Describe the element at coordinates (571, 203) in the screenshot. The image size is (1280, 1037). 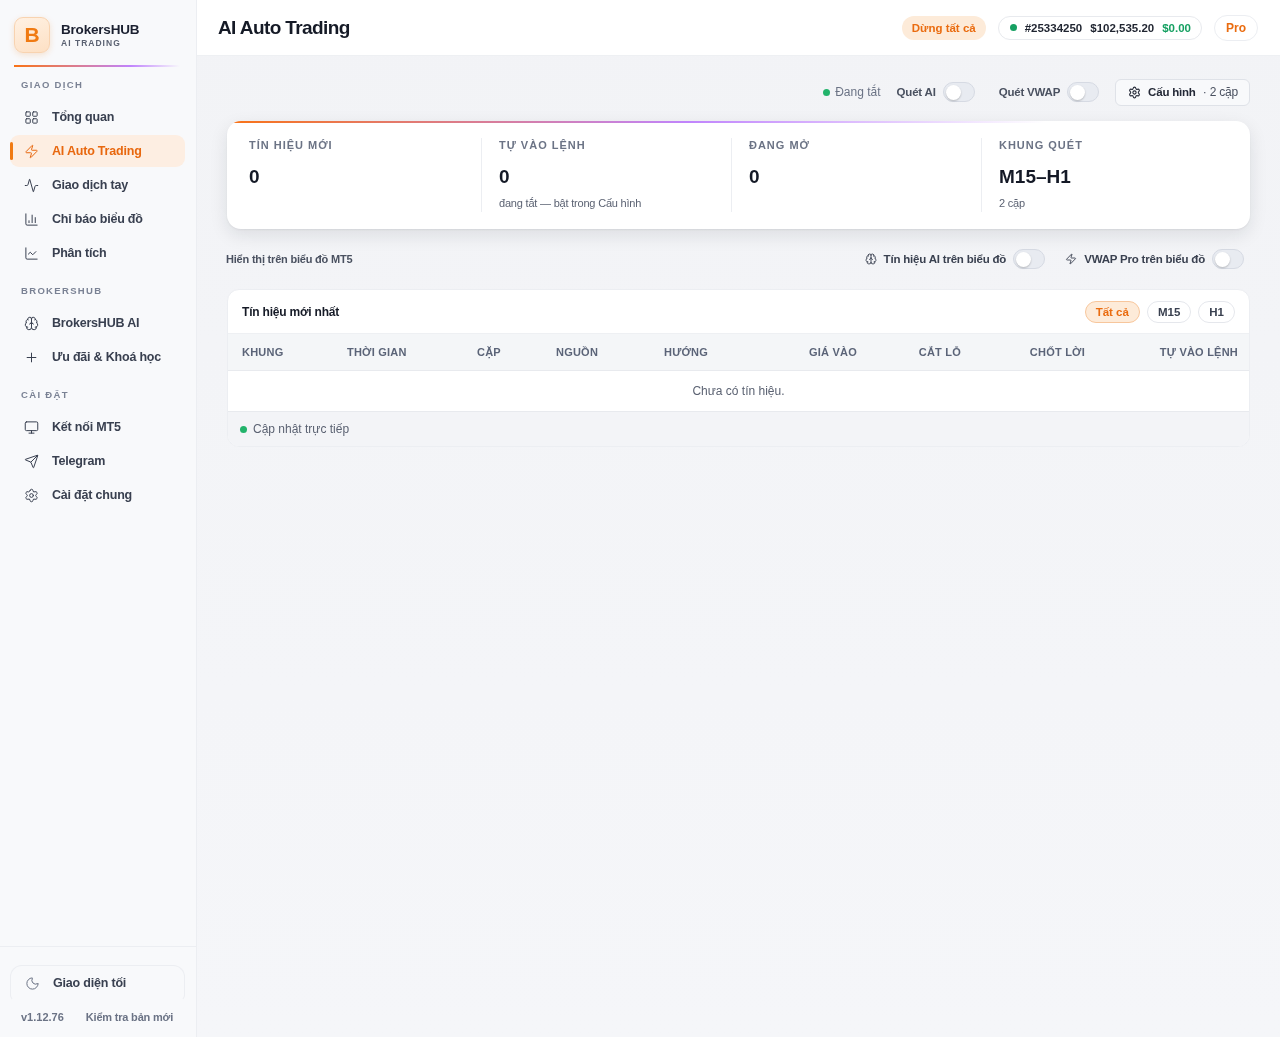
I see `stat-note: đang tắt — bật trong Cấu hình` at that location.